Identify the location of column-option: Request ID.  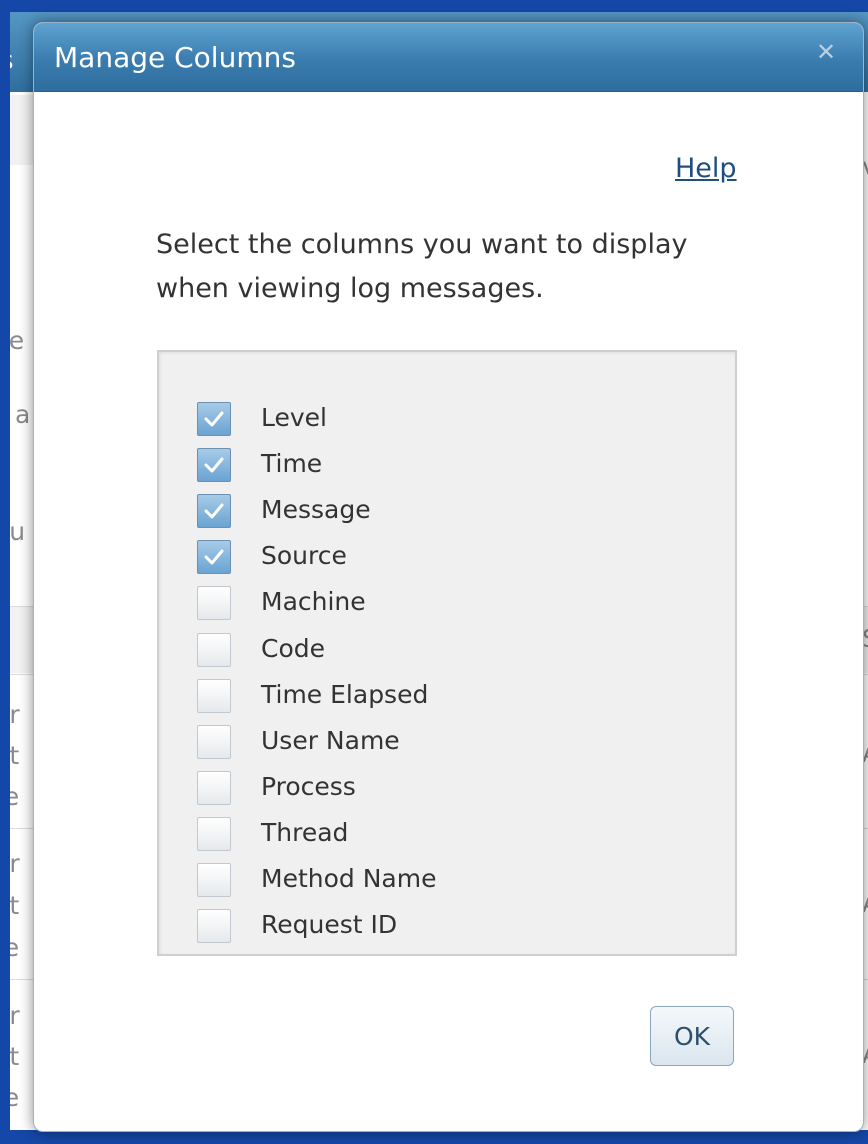
(447, 925).